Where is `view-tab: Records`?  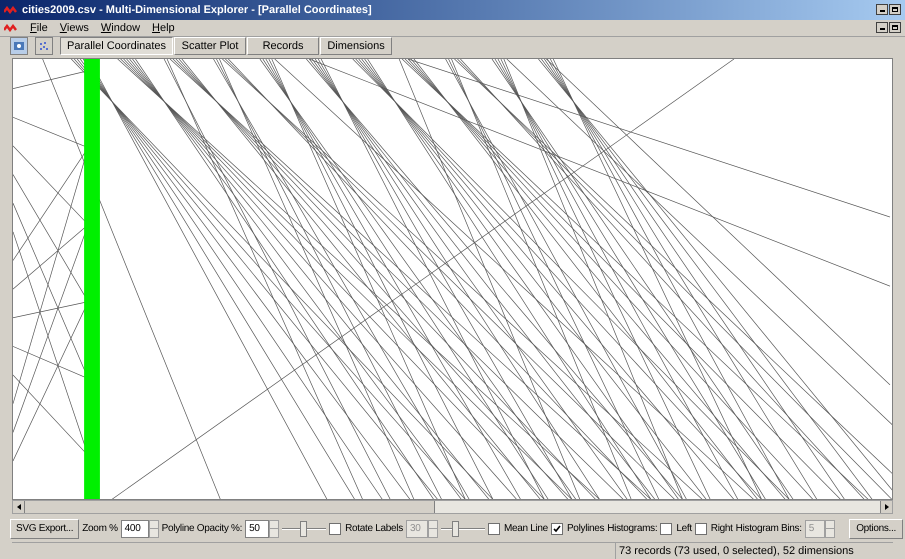 view-tab: Records is located at coordinates (283, 46).